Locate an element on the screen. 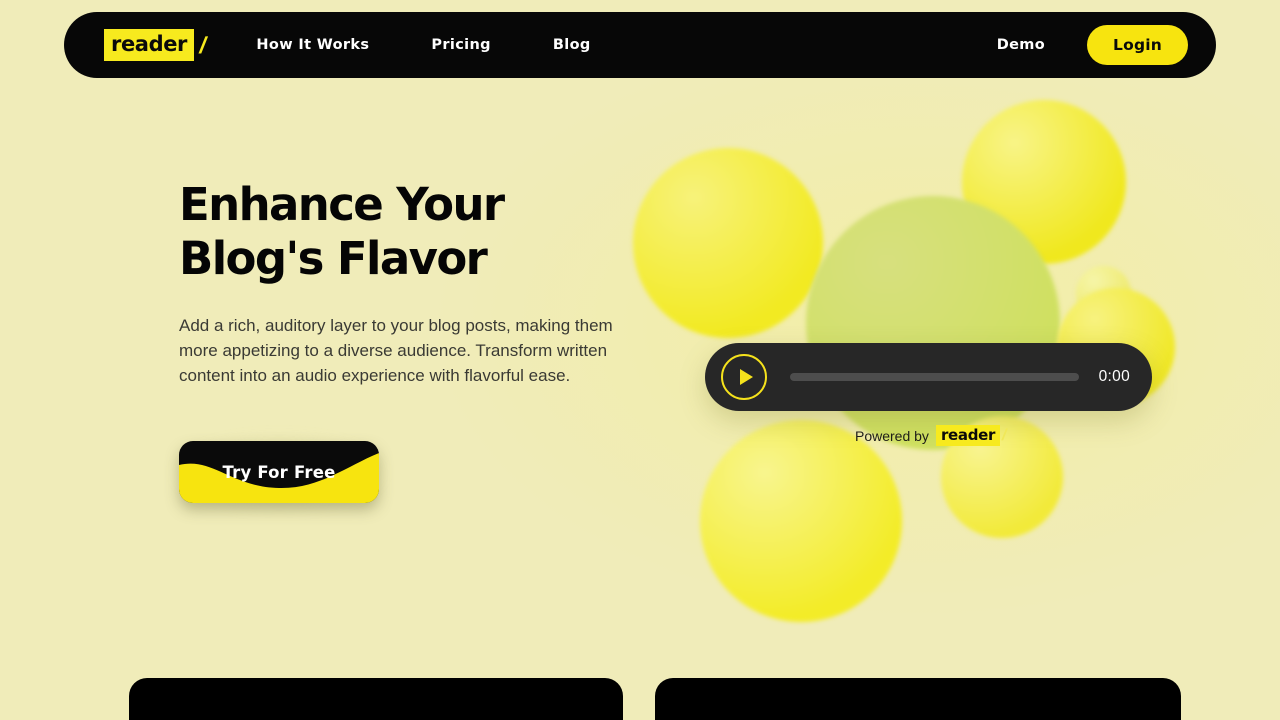 This screenshot has height=720, width=1280. brand-logo: reader / is located at coordinates (157, 45).